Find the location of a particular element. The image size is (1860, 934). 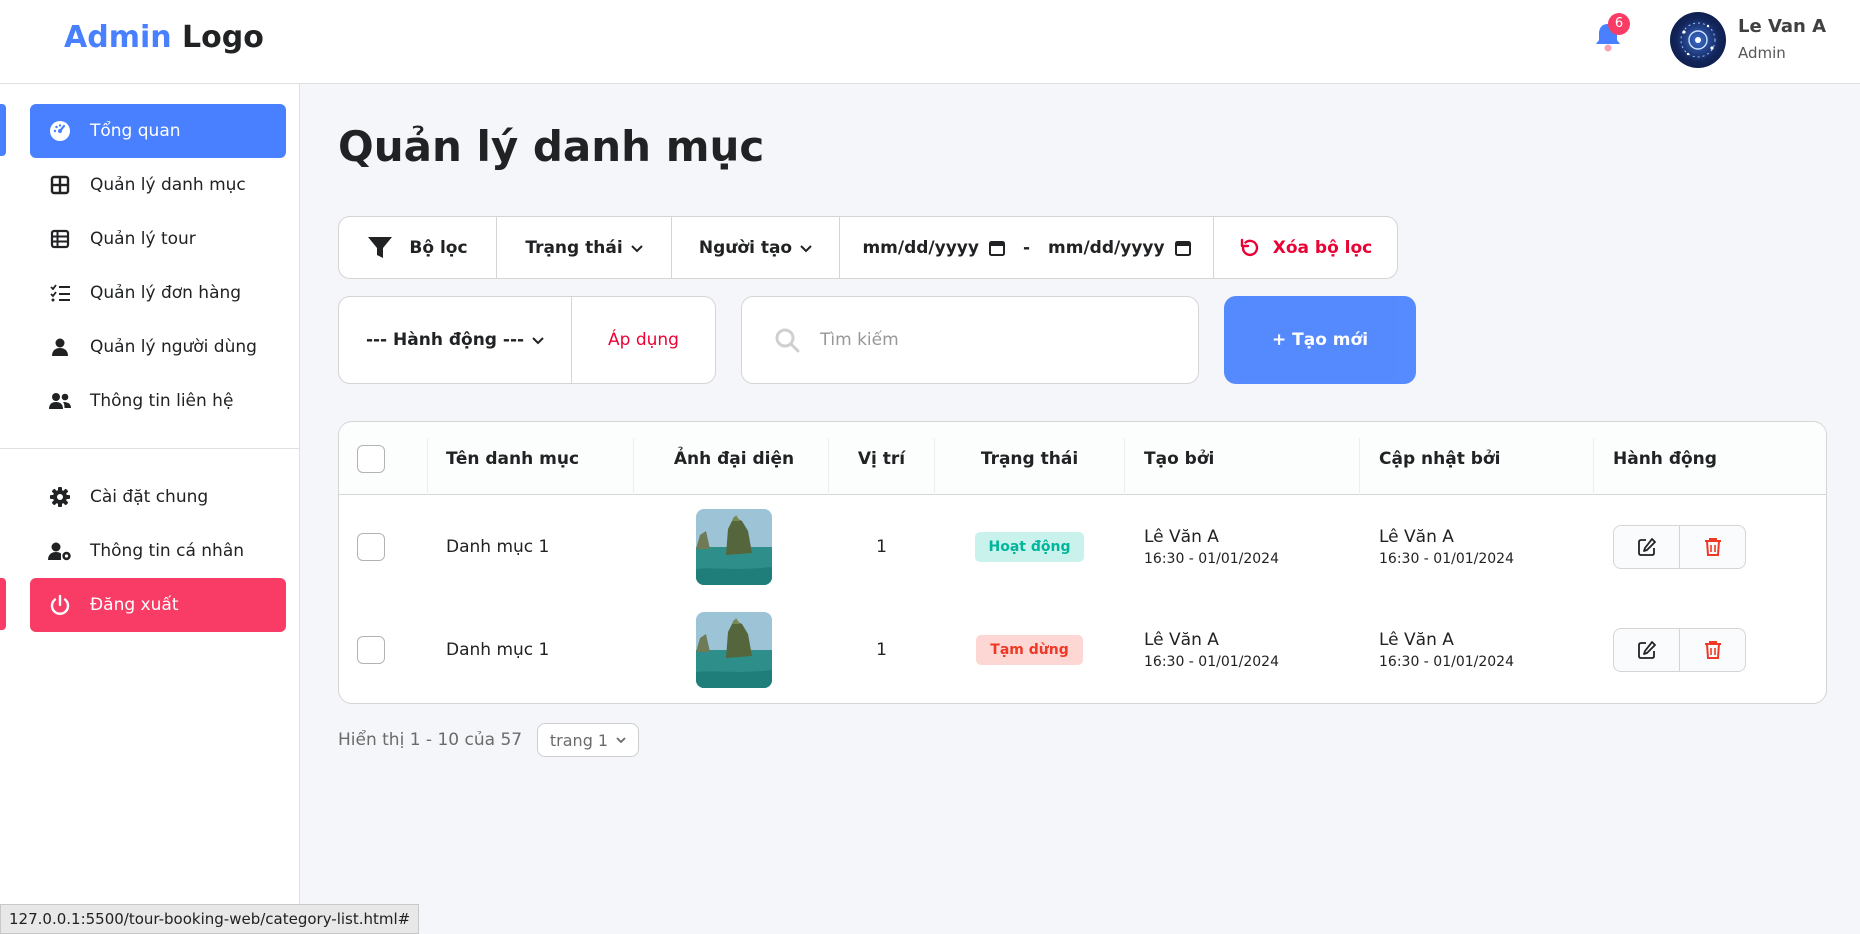

col-image: Ảnh đại diện is located at coordinates (734, 458).